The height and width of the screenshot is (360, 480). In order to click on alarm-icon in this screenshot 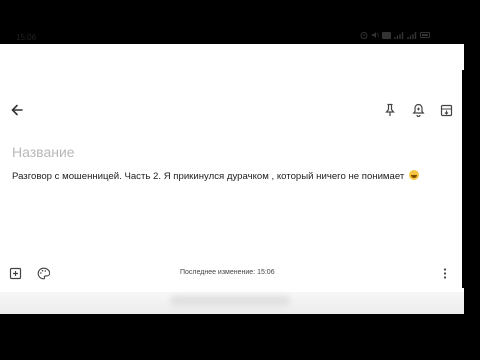, I will do `click(364, 35)`.